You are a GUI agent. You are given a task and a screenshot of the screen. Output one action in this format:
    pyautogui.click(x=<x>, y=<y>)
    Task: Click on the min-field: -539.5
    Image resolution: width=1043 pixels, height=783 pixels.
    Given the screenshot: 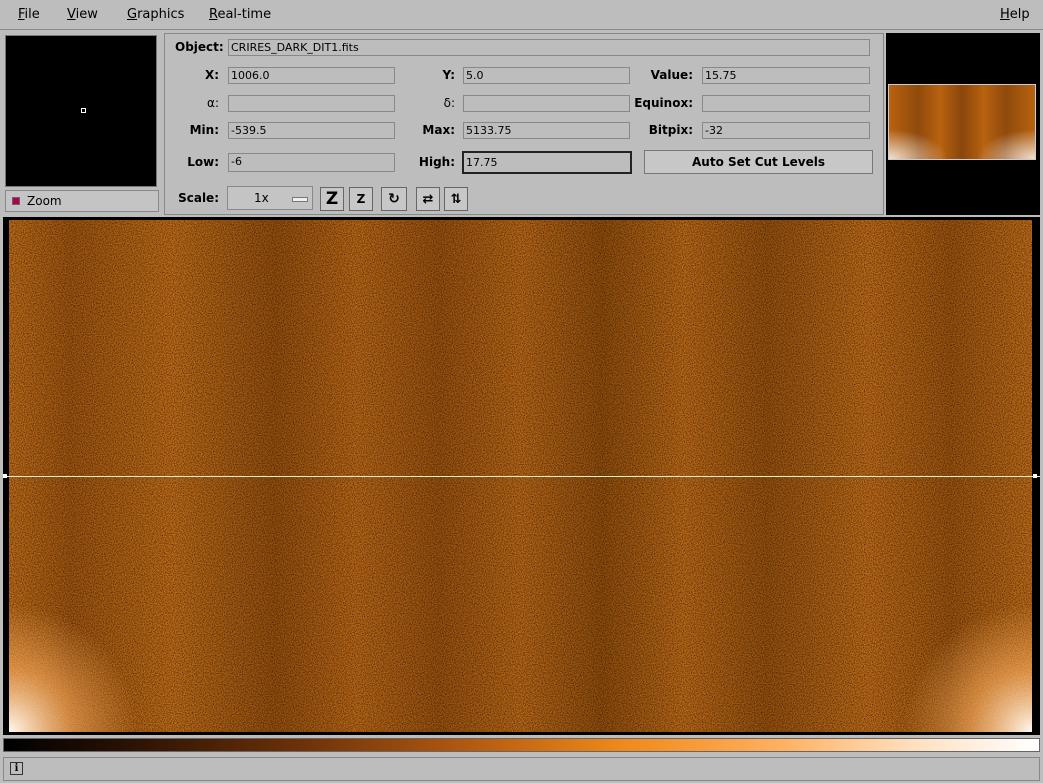 What is the action you would take?
    pyautogui.click(x=311, y=130)
    